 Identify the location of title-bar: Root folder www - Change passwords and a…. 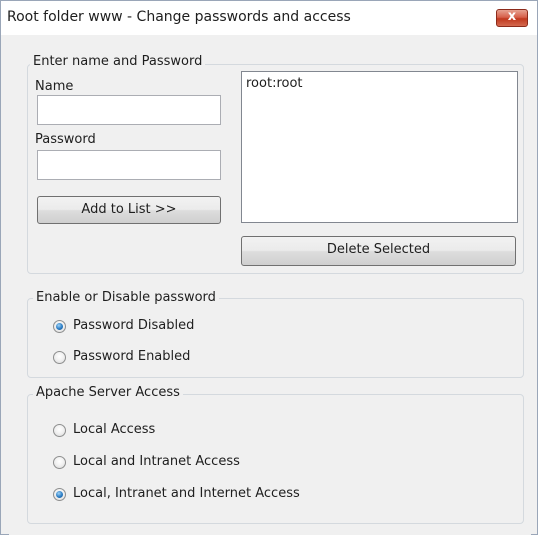
(269, 18).